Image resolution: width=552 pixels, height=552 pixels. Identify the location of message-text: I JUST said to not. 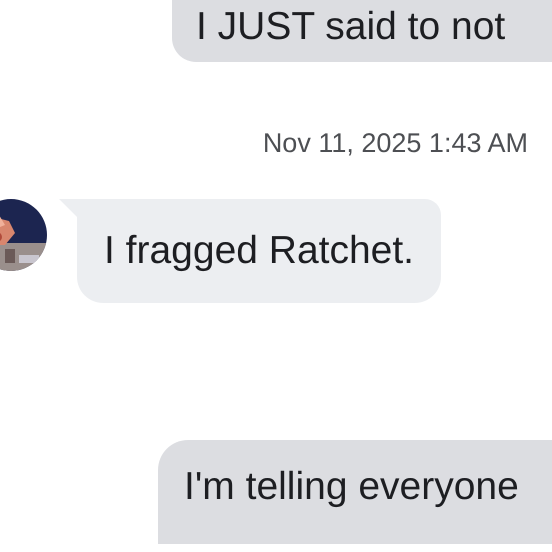
(351, 27).